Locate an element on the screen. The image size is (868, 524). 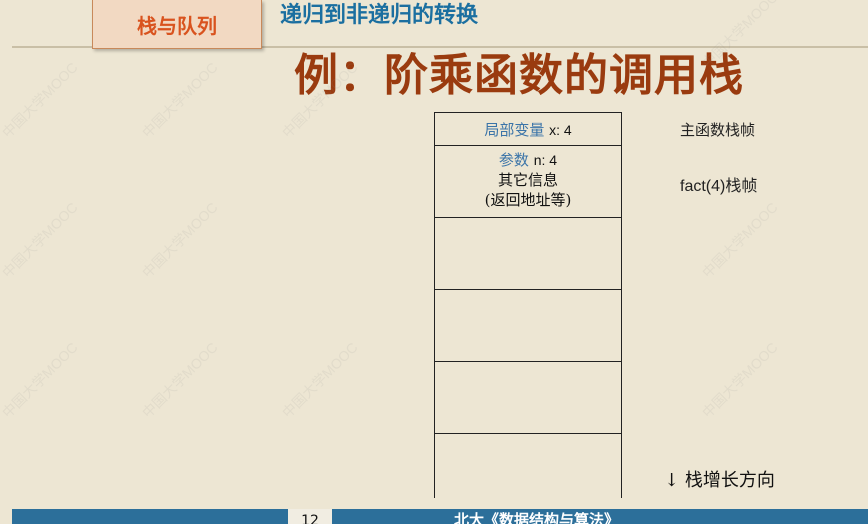
section-tab: 栈与队列 is located at coordinates (177, 24).